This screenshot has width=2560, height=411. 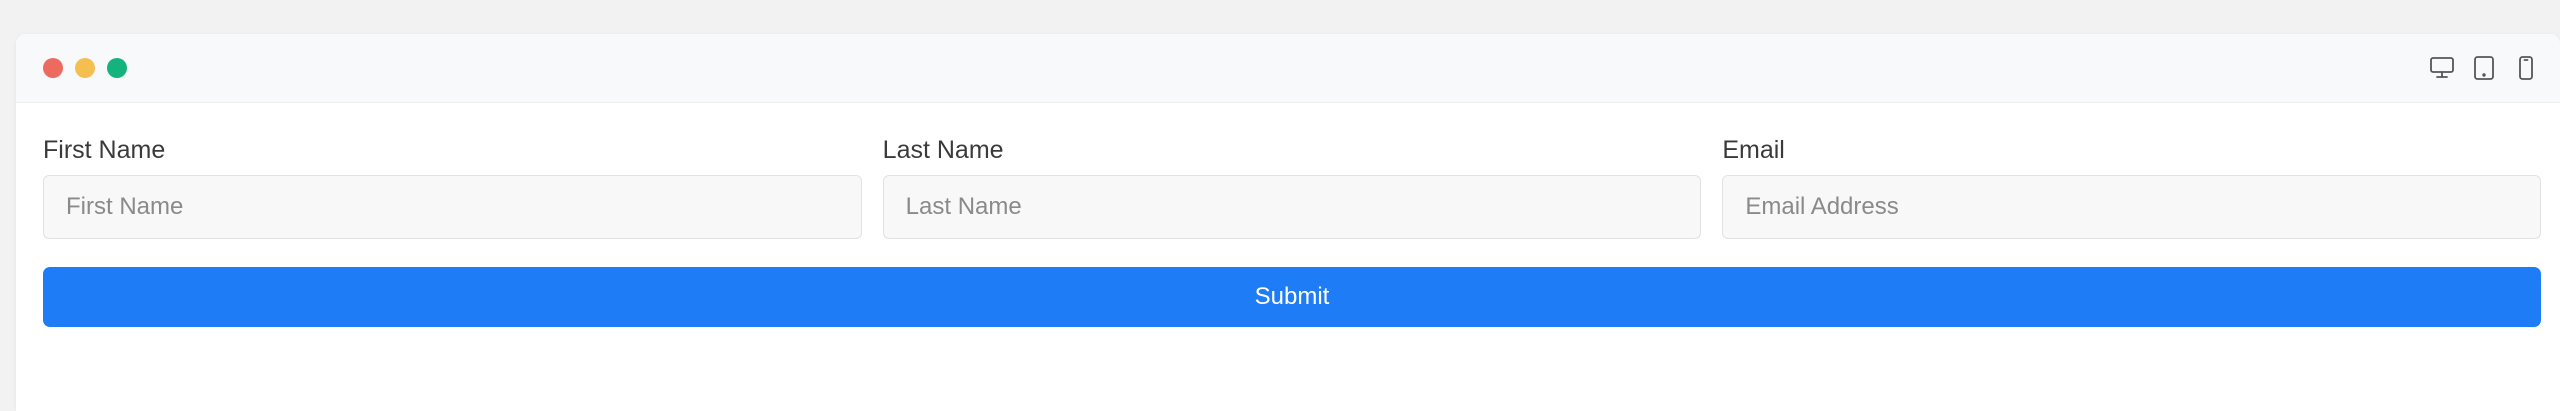 I want to click on email-field-group: Email, so click(x=2132, y=186).